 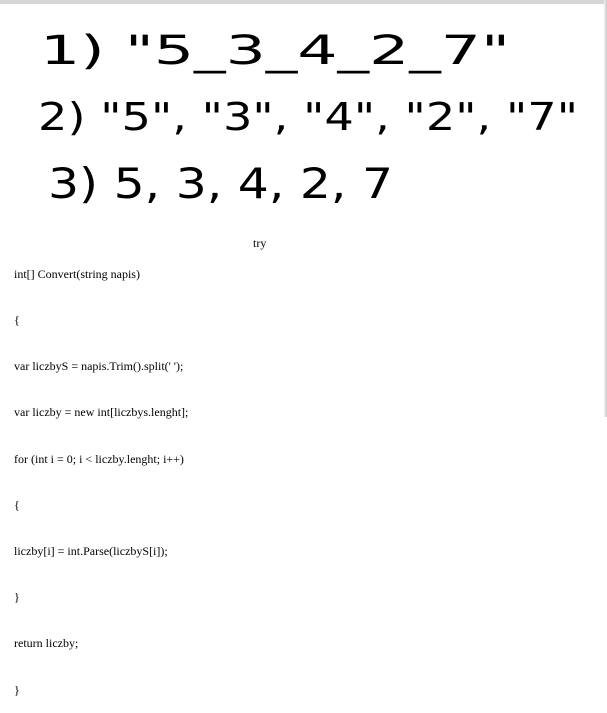 What do you see at coordinates (275, 51) in the screenshot?
I see `handwritten-line-1: 1) "5_3_4_2_7"` at bounding box center [275, 51].